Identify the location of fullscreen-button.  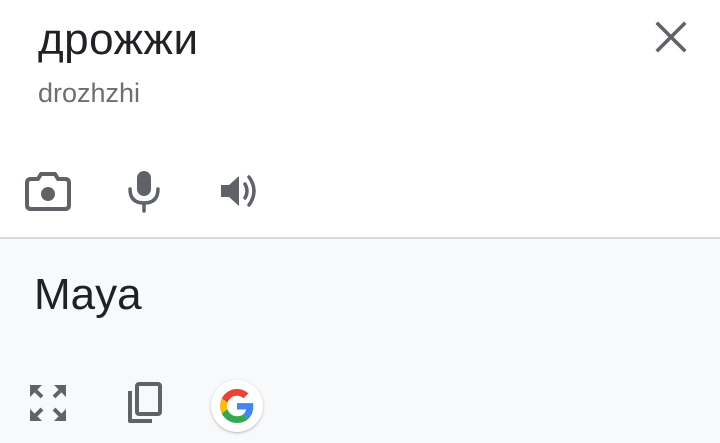
(48, 403).